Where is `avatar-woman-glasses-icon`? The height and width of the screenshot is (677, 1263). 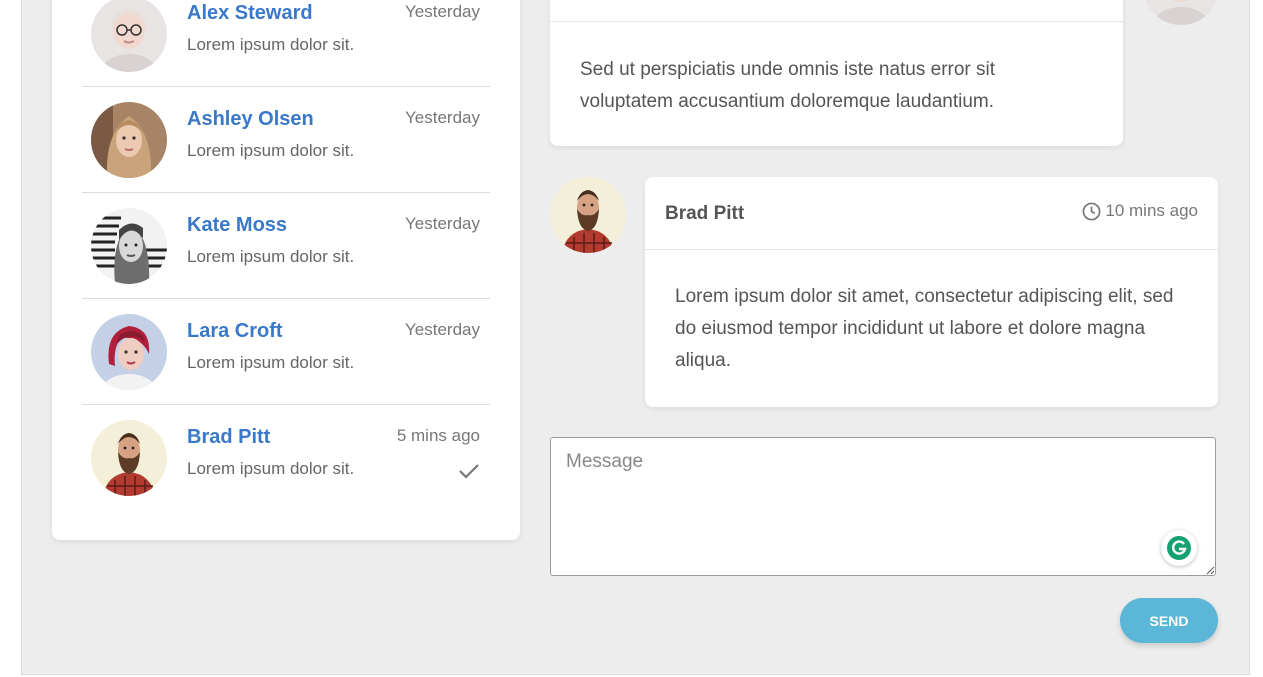
avatar-woman-glasses-icon is located at coordinates (129, 36).